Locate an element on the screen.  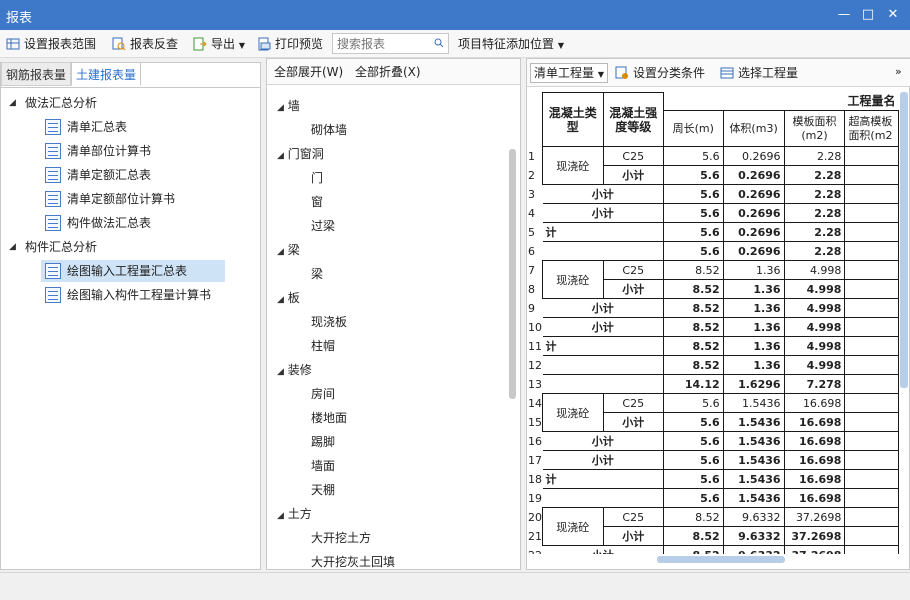
tree-group-earthwork: ◢ 土方 is located at coordinates (294, 515).